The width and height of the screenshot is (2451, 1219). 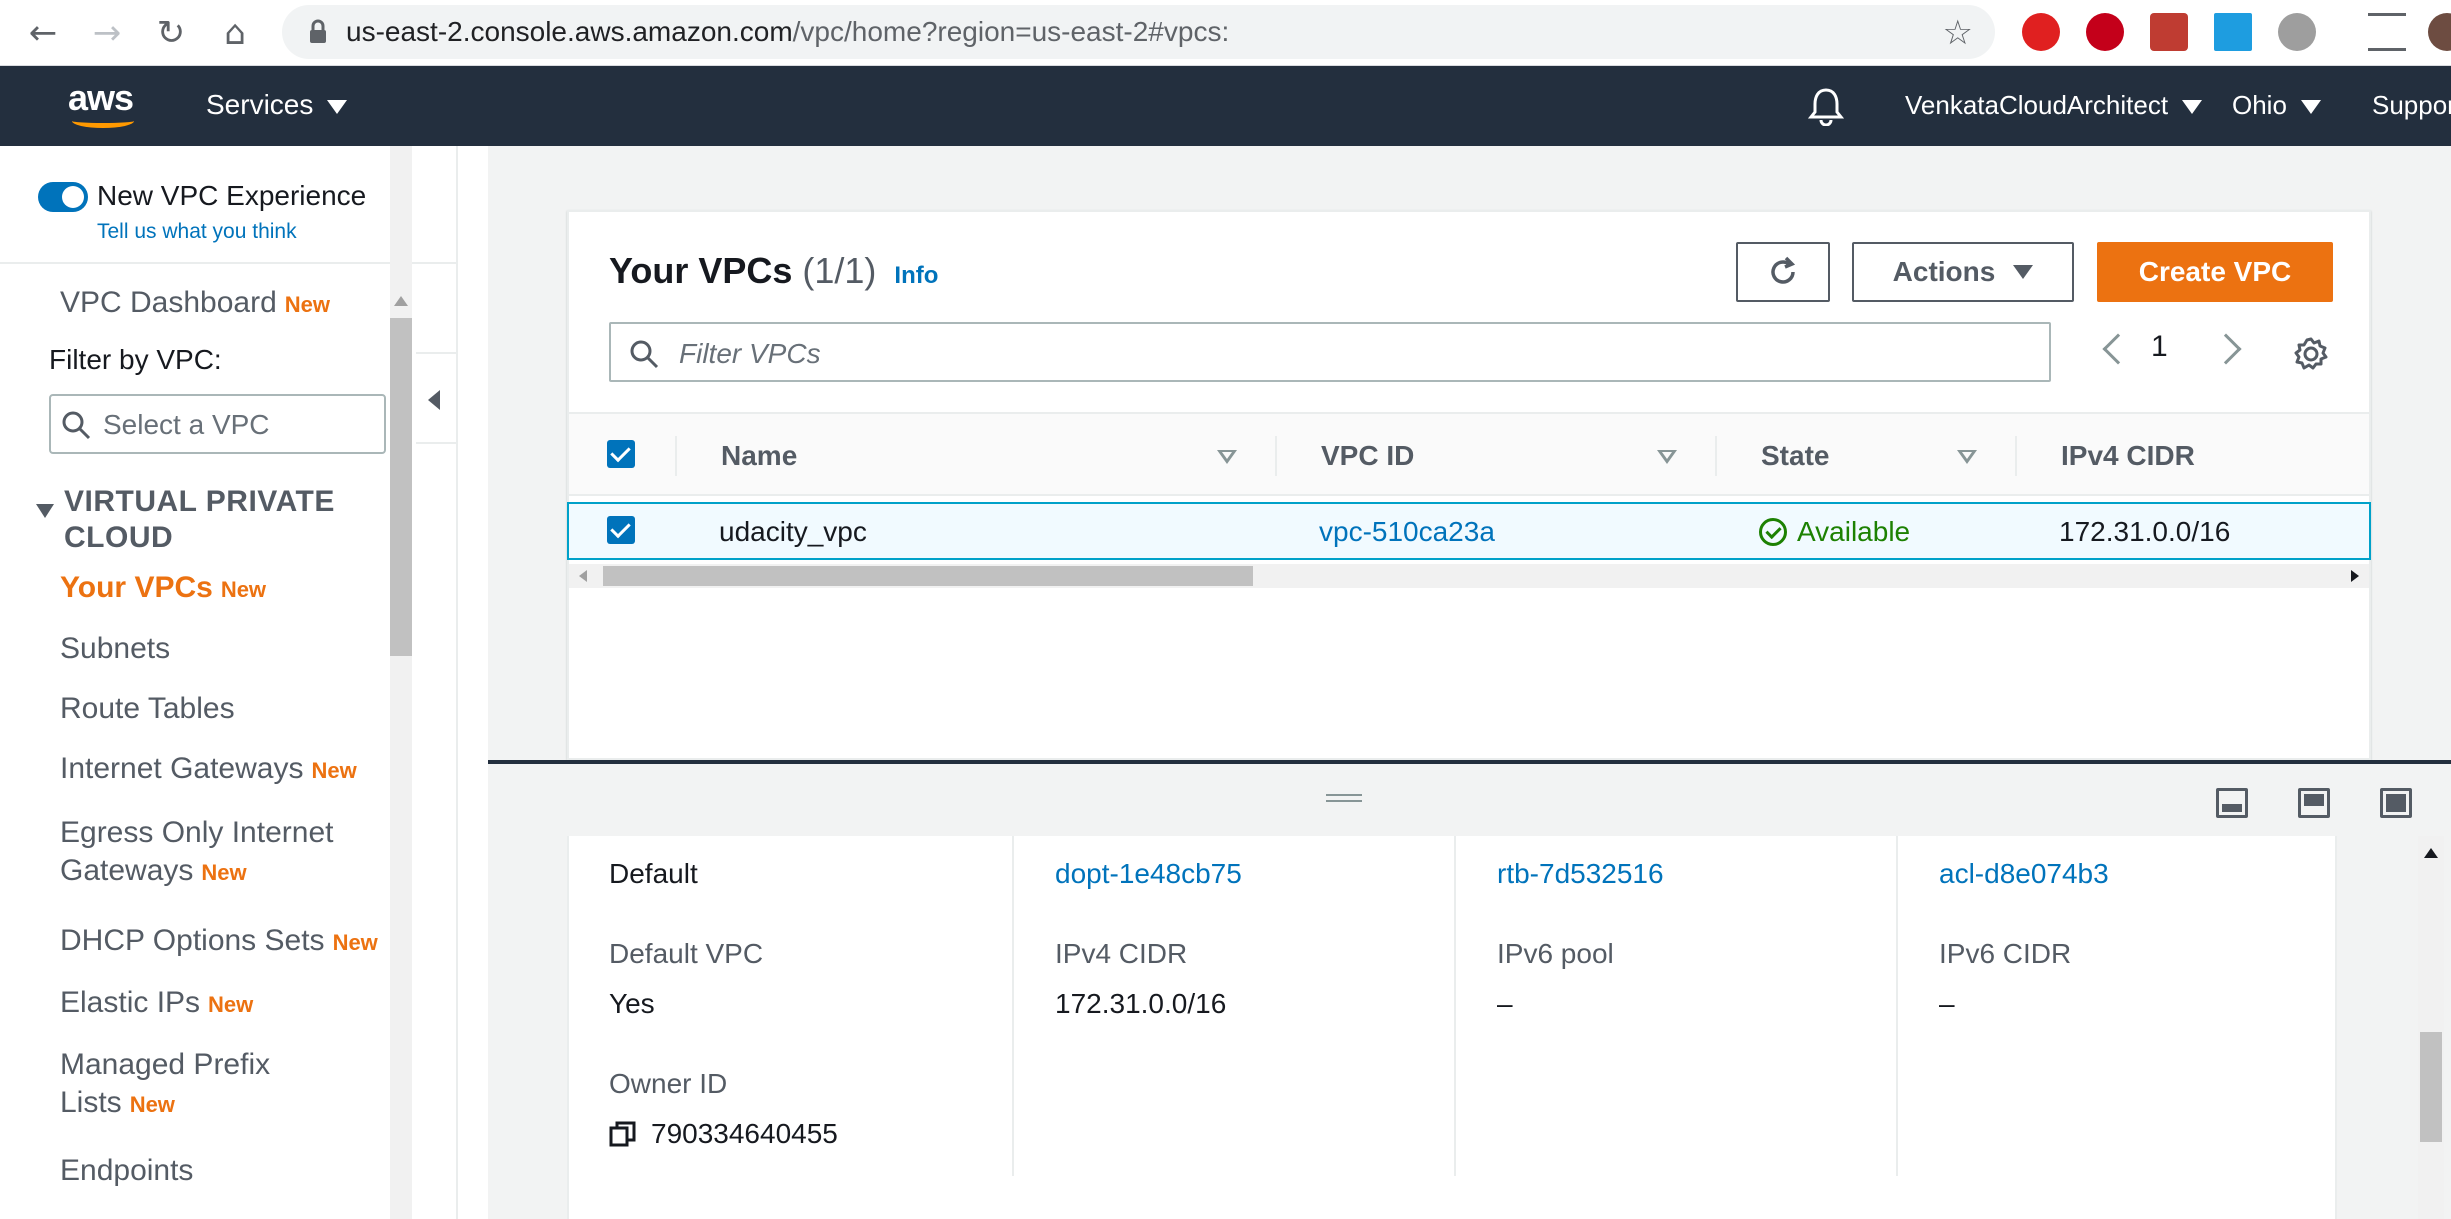 What do you see at coordinates (686, 953) in the screenshot?
I see `default-vpc-label: Default VPC` at bounding box center [686, 953].